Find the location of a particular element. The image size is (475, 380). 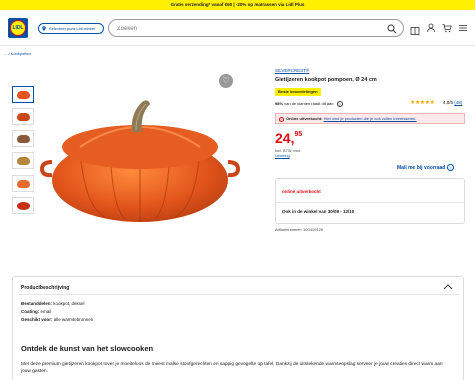

product-title: Gietijzeren kookpot pompoen, Ø 24 cm is located at coordinates (326, 80).